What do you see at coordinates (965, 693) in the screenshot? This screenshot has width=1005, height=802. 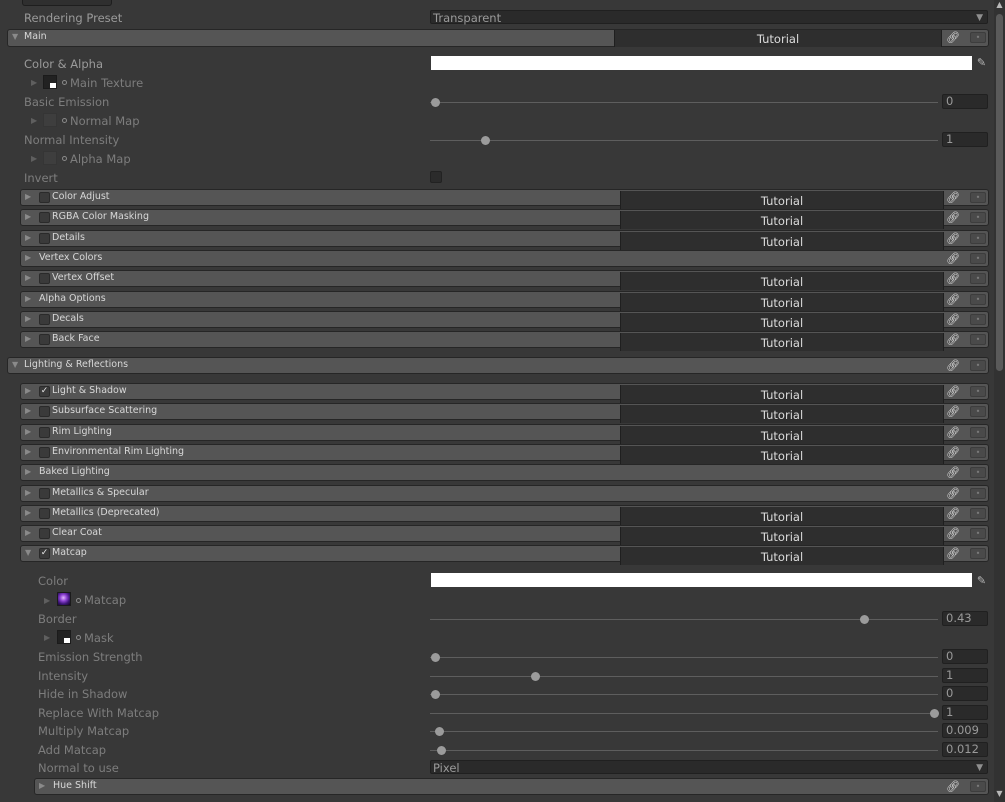 I see `slider-value-field: 0` at bounding box center [965, 693].